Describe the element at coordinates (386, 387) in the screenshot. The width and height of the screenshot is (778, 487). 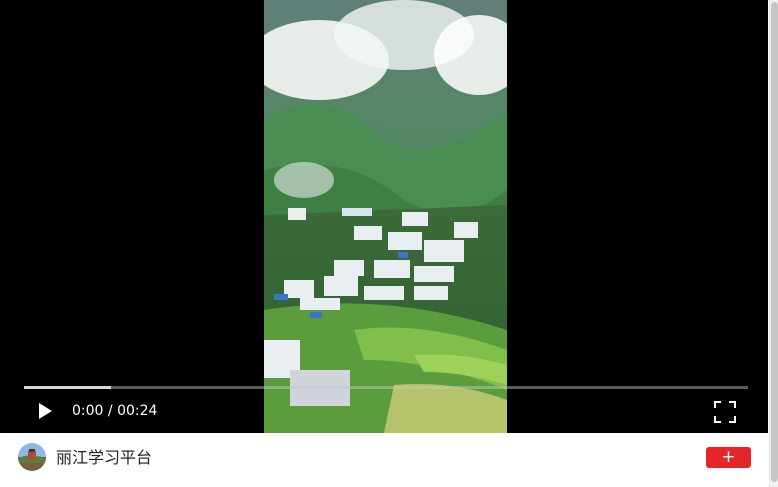
I see `progress-bar` at that location.